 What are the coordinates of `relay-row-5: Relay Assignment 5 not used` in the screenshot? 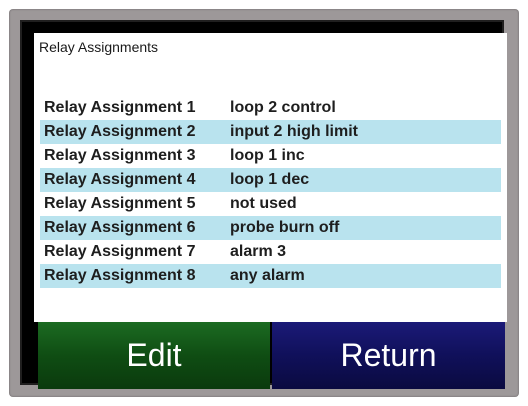 It's located at (270, 204).